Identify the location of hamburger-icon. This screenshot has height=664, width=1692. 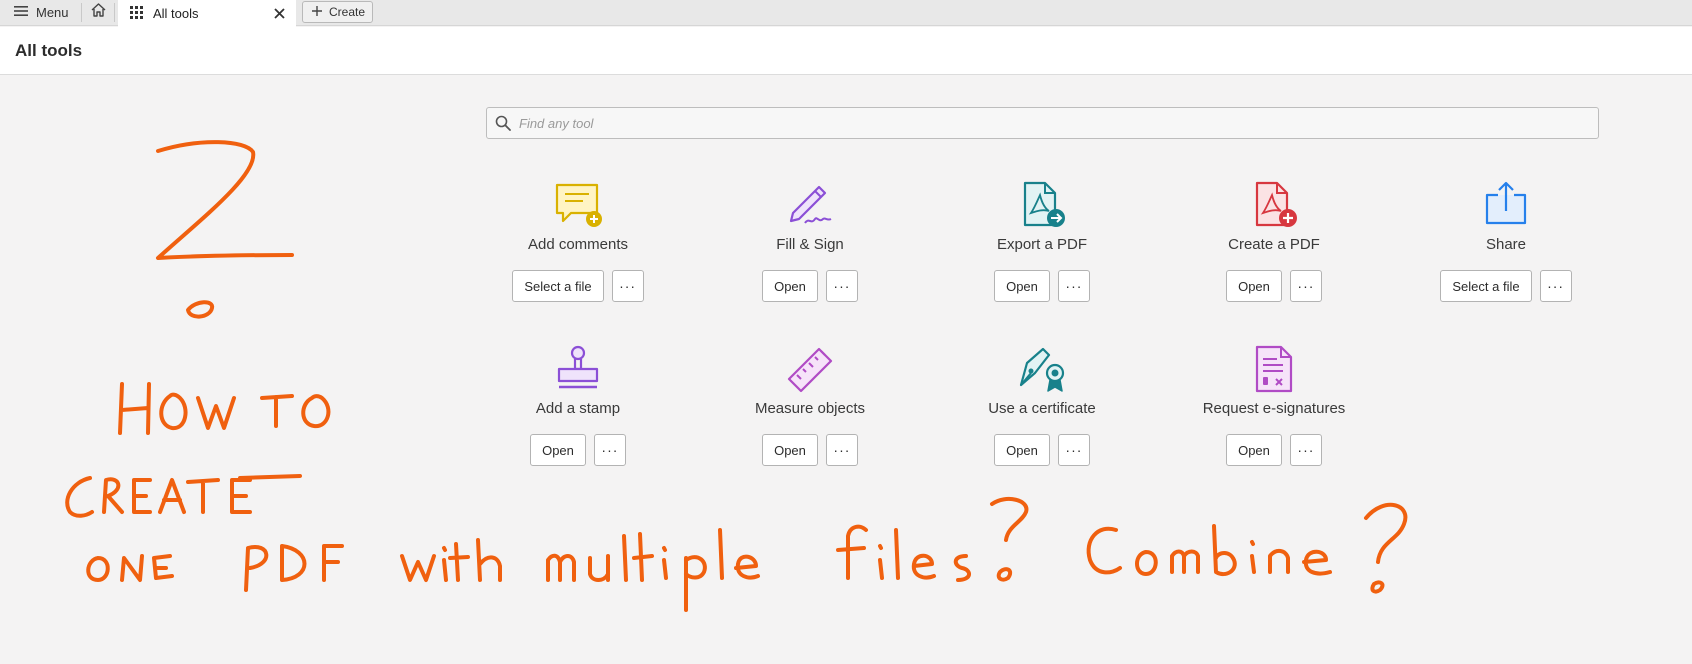
(21, 12).